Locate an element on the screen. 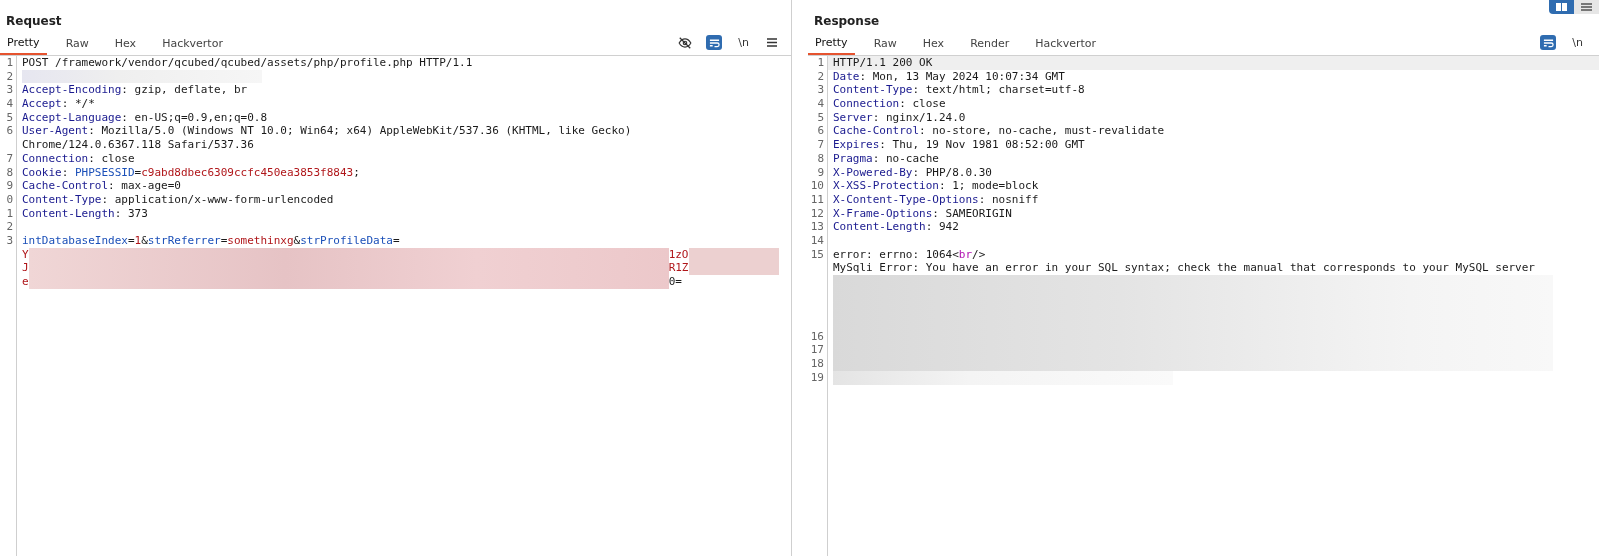 The height and width of the screenshot is (556, 1599). code-text: PHPSESSID is located at coordinates (105, 172).